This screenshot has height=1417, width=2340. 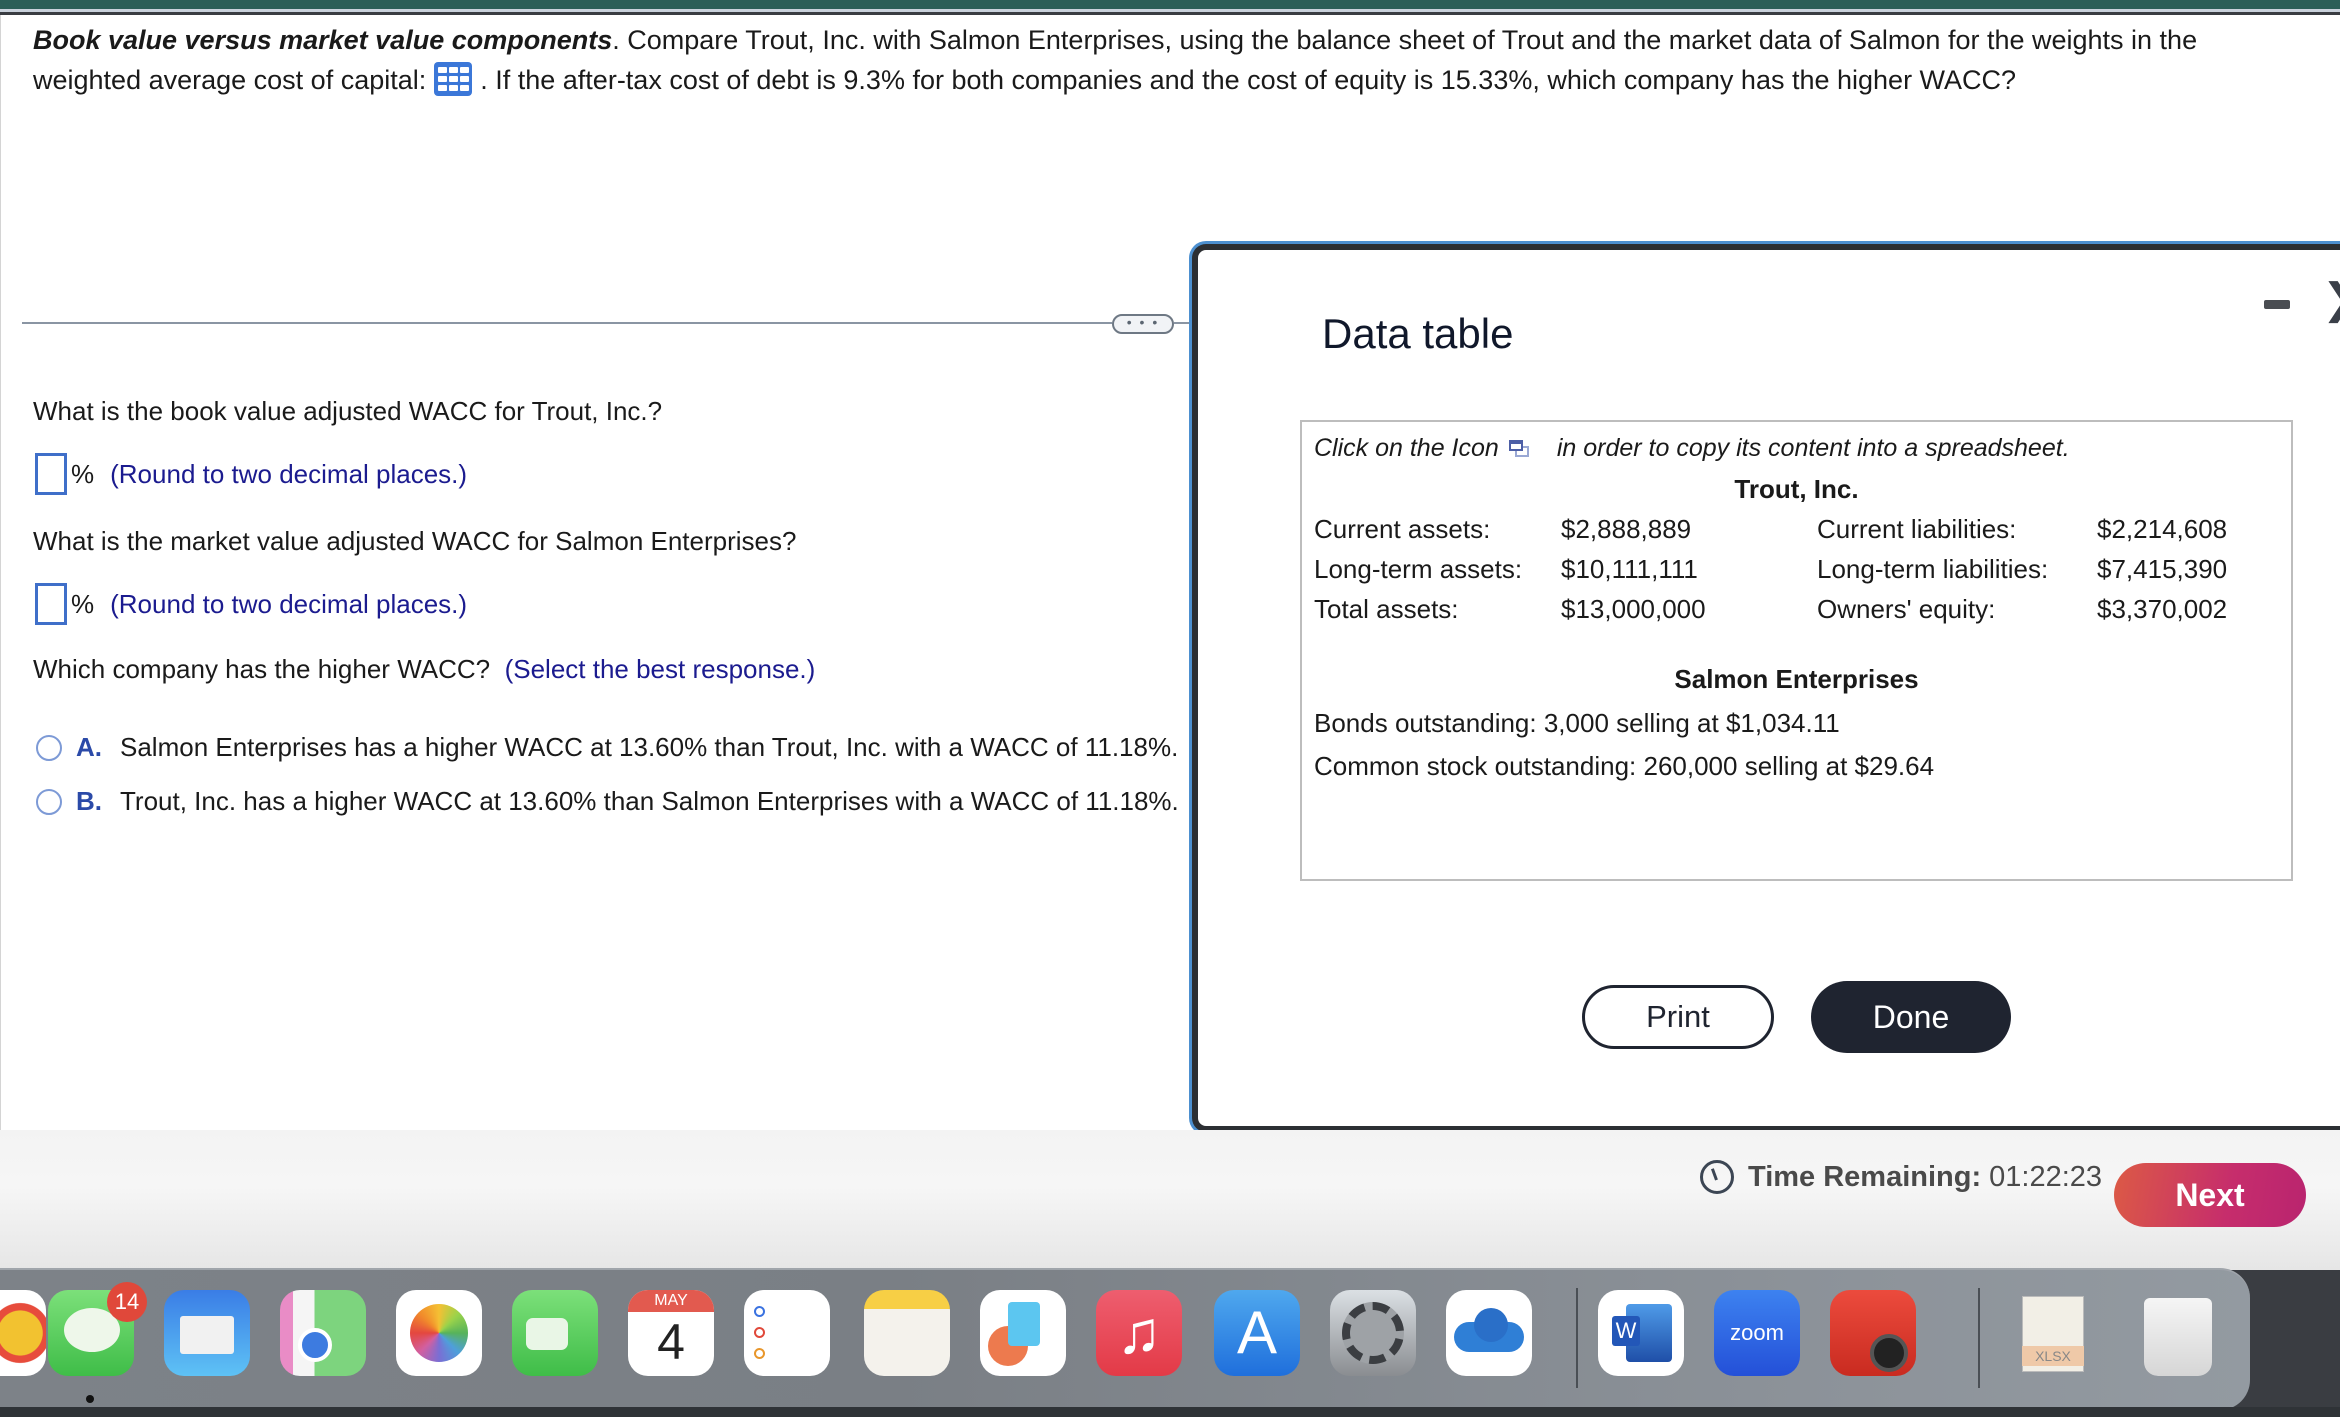 I want to click on top-header-bar, so click(x=1170, y=6).